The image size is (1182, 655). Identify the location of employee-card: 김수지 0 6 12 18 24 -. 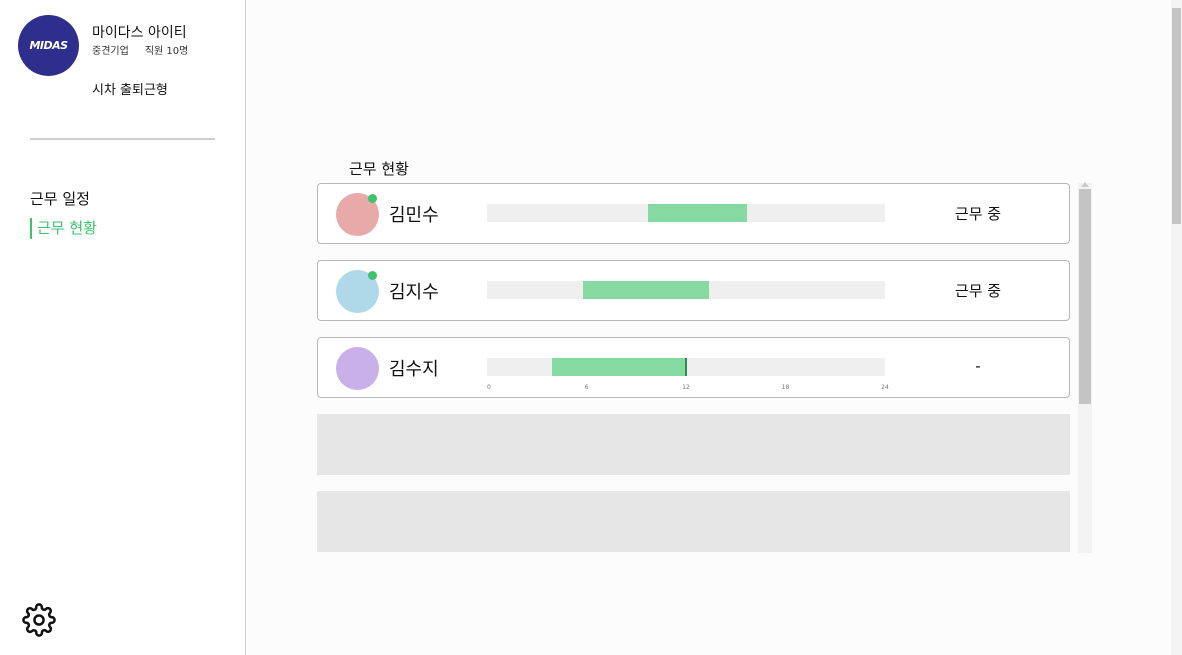
(693, 367).